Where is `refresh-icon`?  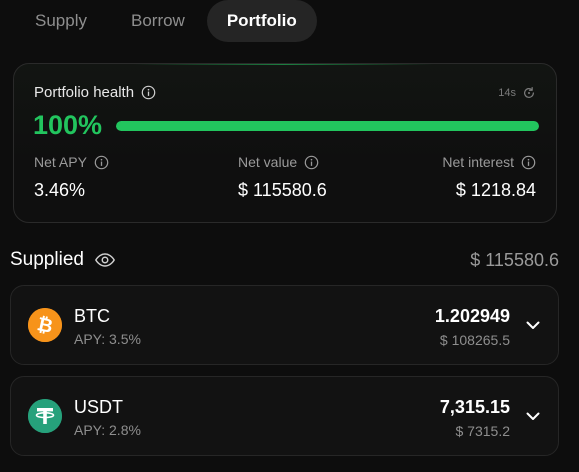
refresh-icon is located at coordinates (529, 93).